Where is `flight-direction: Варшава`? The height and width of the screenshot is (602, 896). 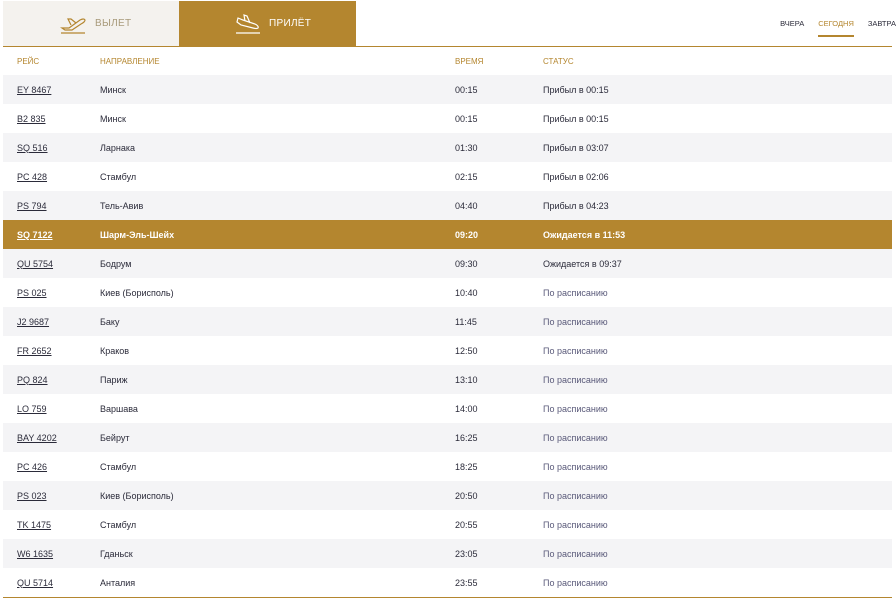
flight-direction: Варшава is located at coordinates (119, 408).